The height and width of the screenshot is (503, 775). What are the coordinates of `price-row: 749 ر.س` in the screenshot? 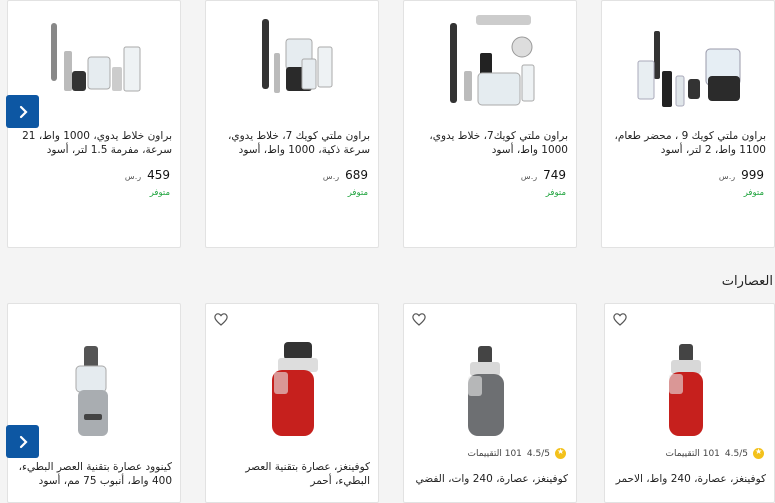 It's located at (543, 175).